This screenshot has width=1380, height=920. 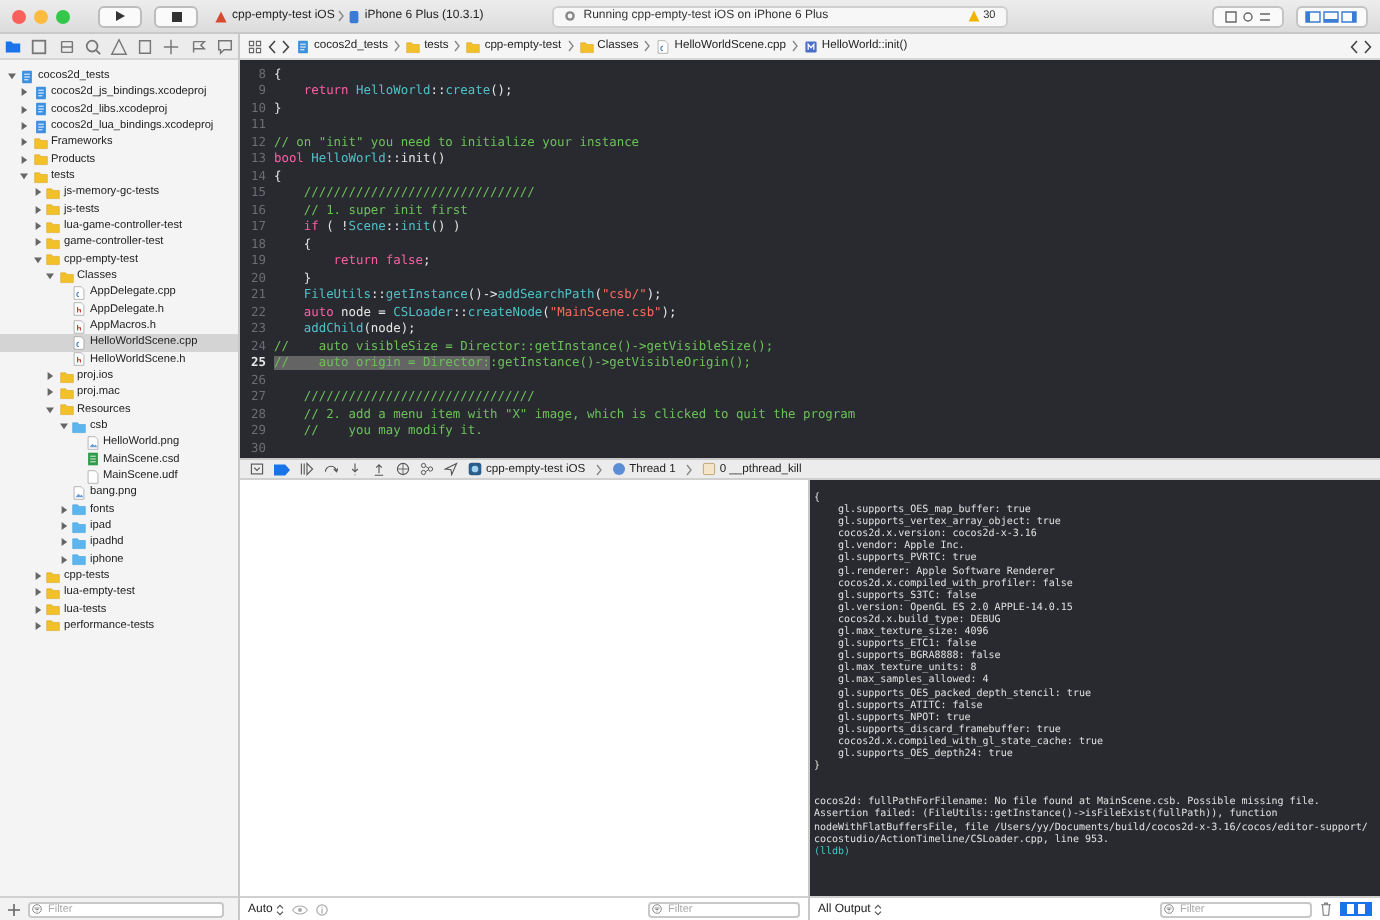 What do you see at coordinates (79, 359) in the screenshot?
I see `header-file-icon` at bounding box center [79, 359].